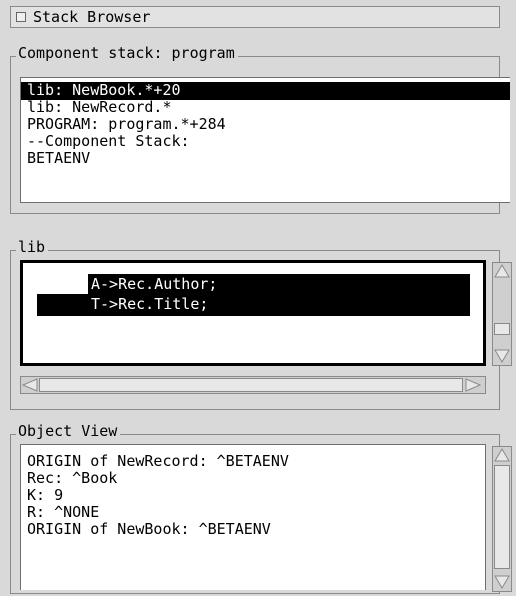 This screenshot has width=516, height=596. I want to click on code-line: T->Rec.Title;, so click(149, 304).